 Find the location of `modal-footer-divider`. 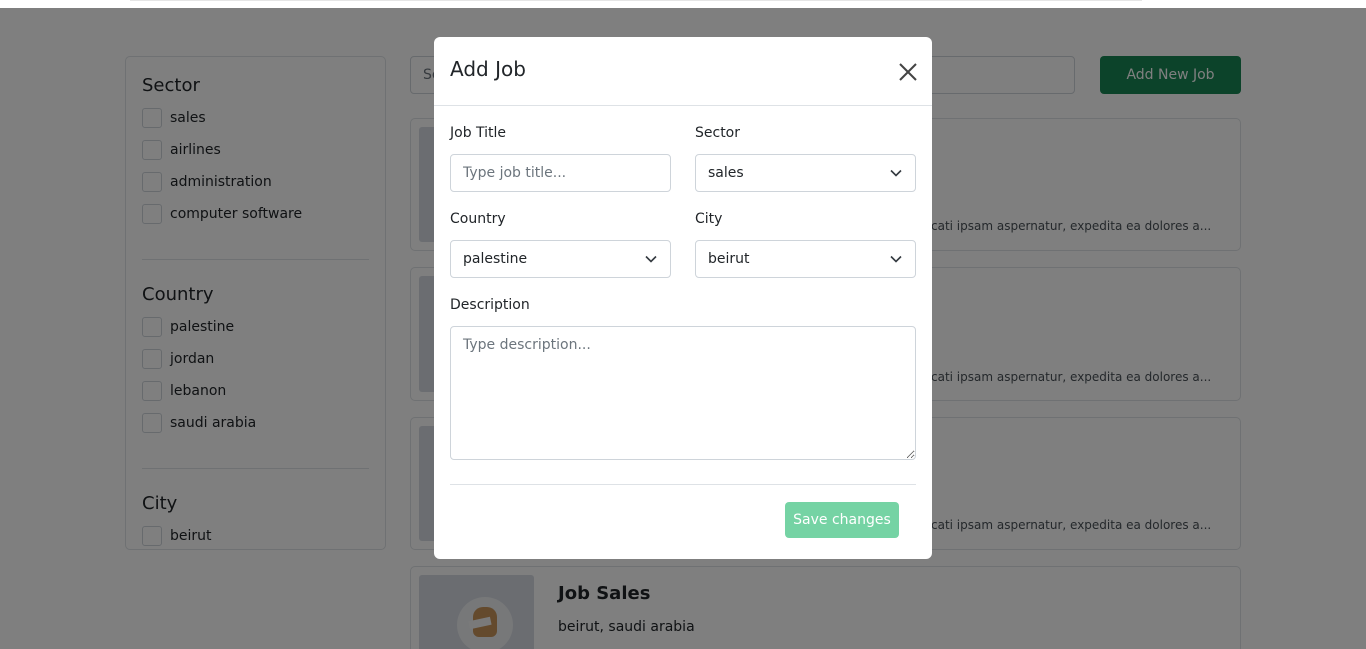

modal-footer-divider is located at coordinates (683, 484).